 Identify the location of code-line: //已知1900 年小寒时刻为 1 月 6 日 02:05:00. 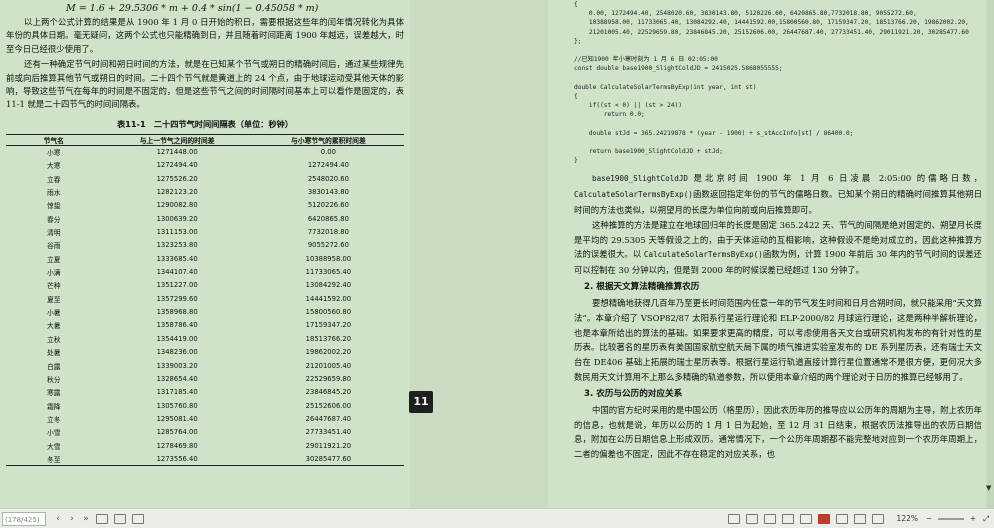
(646, 60).